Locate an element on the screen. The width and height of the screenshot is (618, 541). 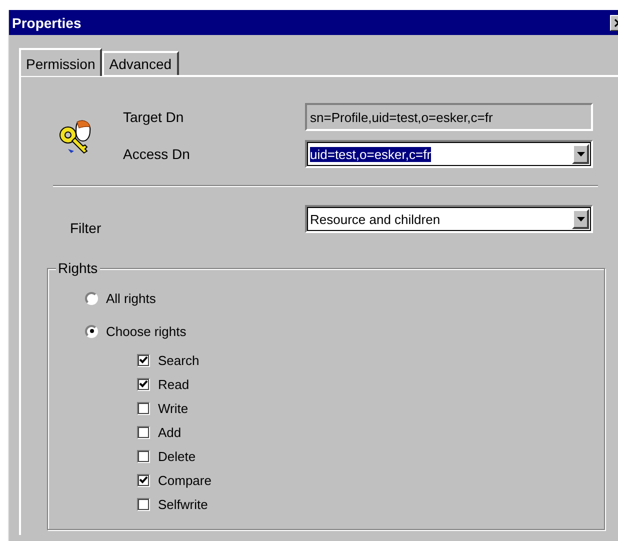
checkbox-label: Compare is located at coordinates (185, 480).